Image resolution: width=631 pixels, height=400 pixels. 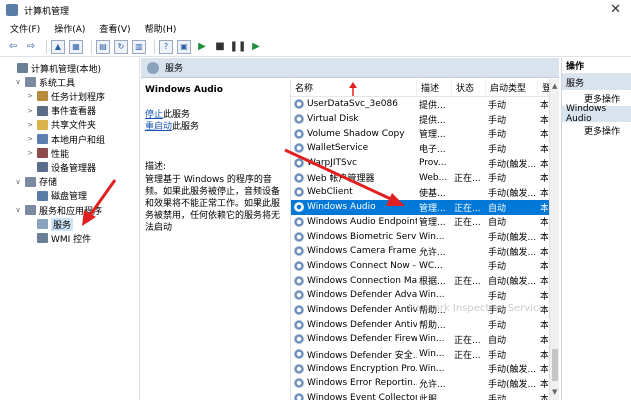 I want to click on service-name-cell: Windows Event Collector, so click(x=354, y=396).